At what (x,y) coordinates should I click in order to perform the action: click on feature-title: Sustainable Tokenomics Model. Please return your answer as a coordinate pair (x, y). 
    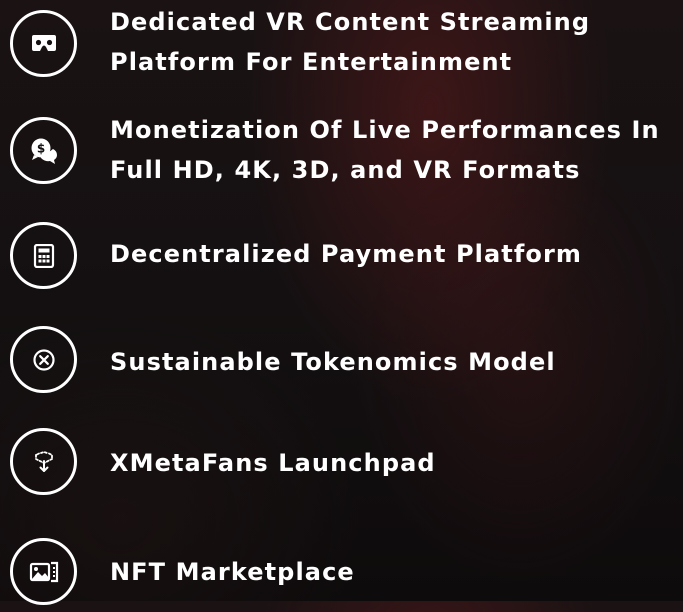
    Looking at the image, I should click on (393, 362).